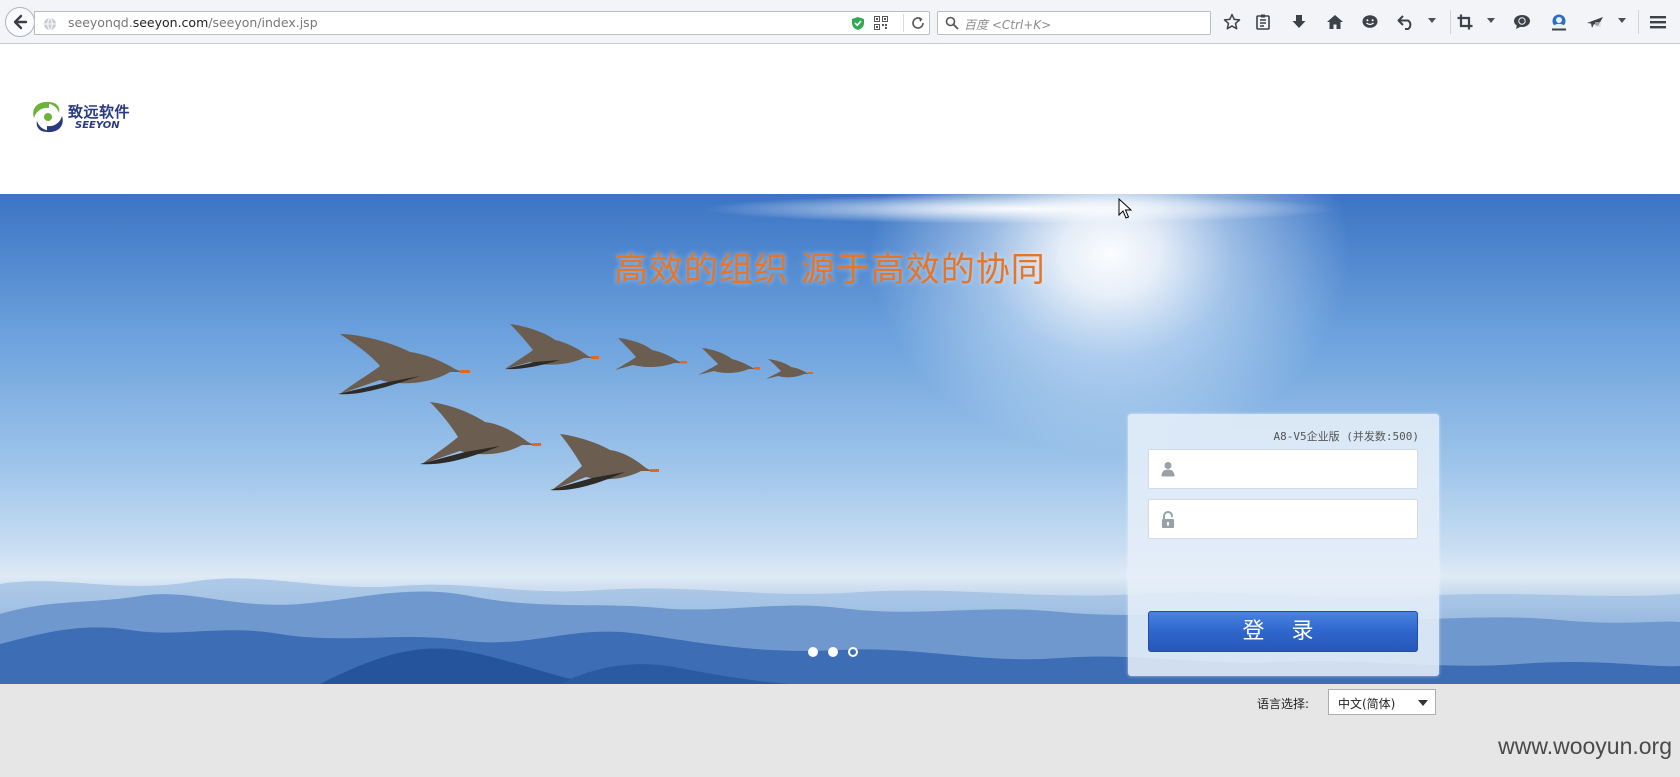 Image resolution: width=1680 pixels, height=777 pixels. Describe the element at coordinates (170, 22) in the screenshot. I see `url-domain: seeyon.com` at that location.